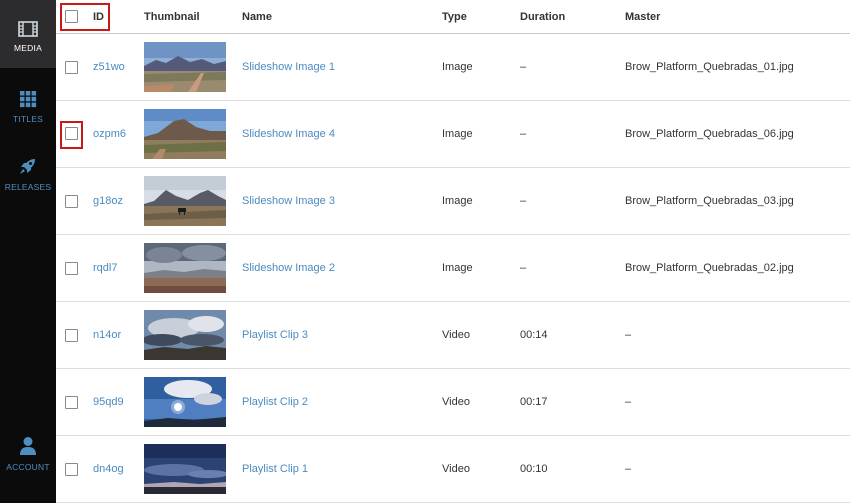  Describe the element at coordinates (709, 201) in the screenshot. I see `row-master: Brow_Platform_Quebradas_03.jpg` at that location.